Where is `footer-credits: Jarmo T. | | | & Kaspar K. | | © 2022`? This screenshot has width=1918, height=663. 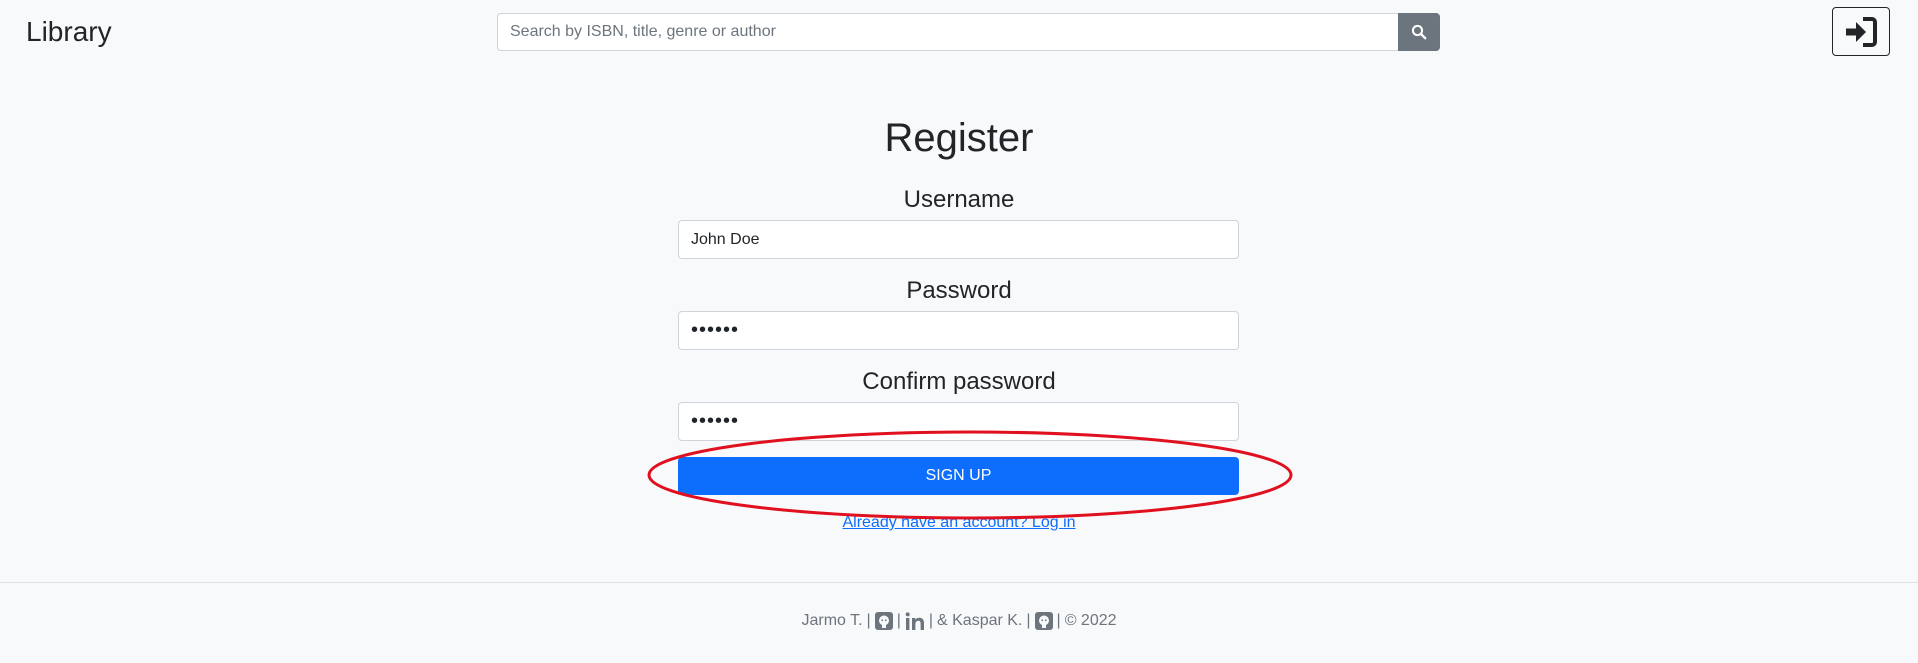
footer-credits: Jarmo T. | | | & Kaspar K. | | © 2022 is located at coordinates (959, 621).